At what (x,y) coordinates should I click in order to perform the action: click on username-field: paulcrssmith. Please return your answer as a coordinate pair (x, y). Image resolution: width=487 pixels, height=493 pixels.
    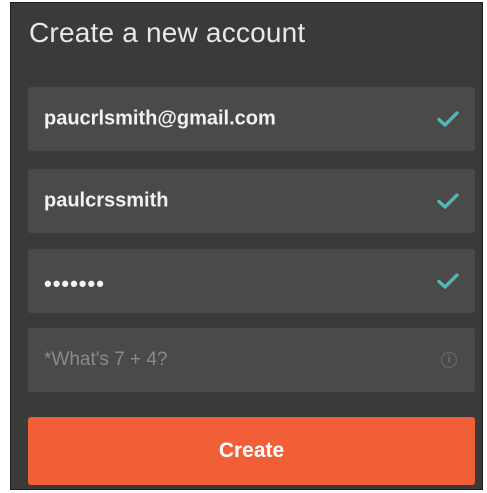
    Looking at the image, I should click on (251, 201).